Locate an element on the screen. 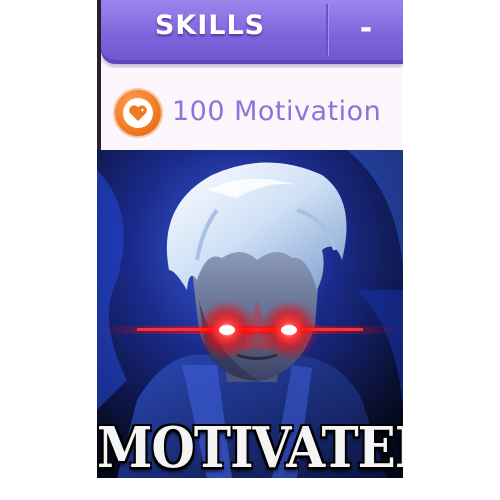 The height and width of the screenshot is (500, 500). motivated-caption: MOTIVATED is located at coordinates (250, 446).